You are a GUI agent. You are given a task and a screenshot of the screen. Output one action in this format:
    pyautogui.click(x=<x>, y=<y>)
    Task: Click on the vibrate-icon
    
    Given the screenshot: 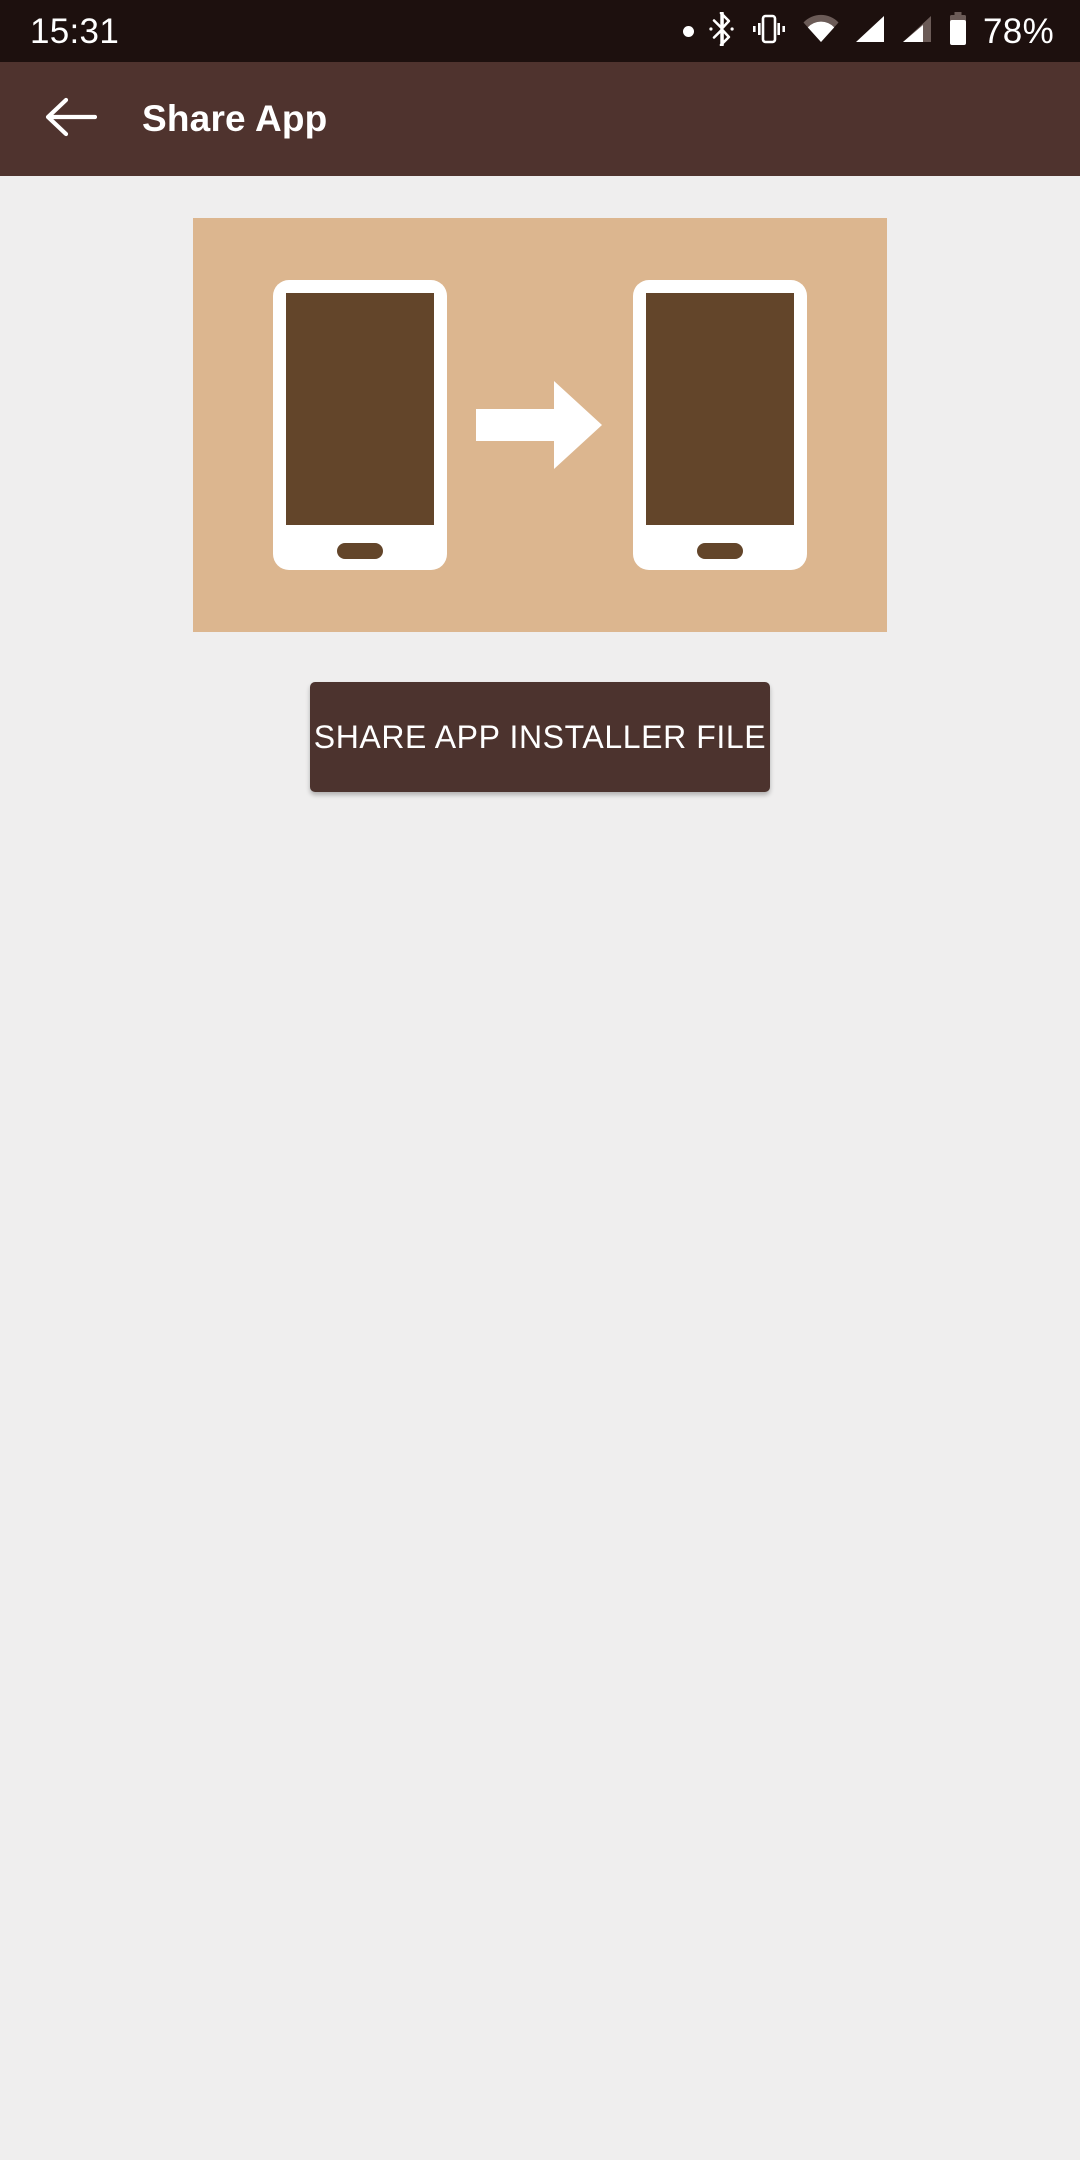 What is the action you would take?
    pyautogui.click(x=769, y=31)
    